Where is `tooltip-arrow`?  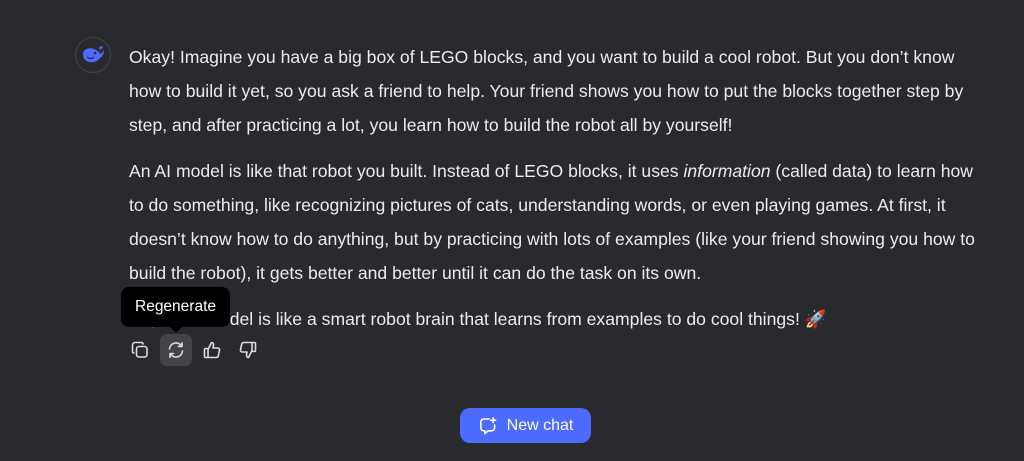 tooltip-arrow is located at coordinates (176, 329).